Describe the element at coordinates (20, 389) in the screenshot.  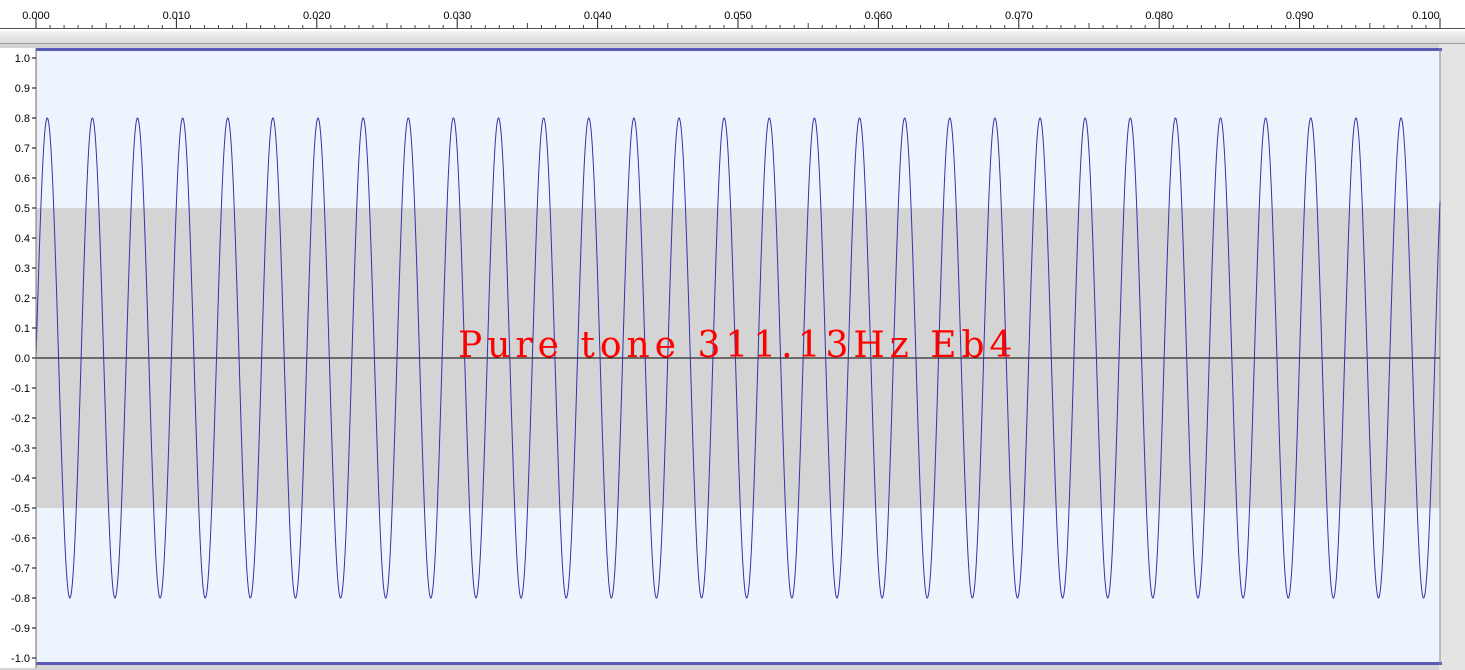
I see `amplitude-tick-label: -0.1` at that location.